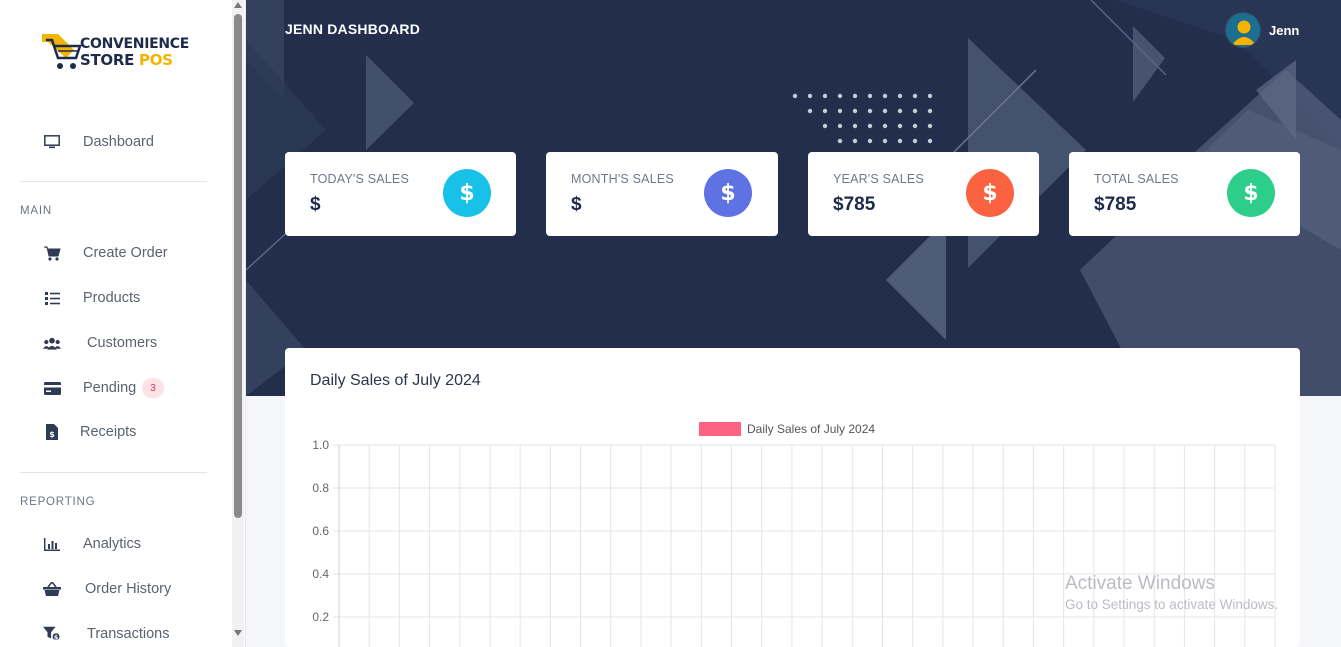 The width and height of the screenshot is (1341, 647). Describe the element at coordinates (238, 633) in the screenshot. I see `scroll-down-arrow-icon` at that location.